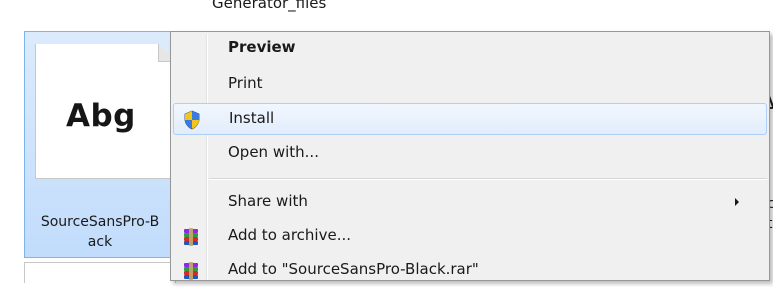 This screenshot has width=773, height=287. What do you see at coordinates (100, 272) in the screenshot?
I see `next-file-item` at bounding box center [100, 272].